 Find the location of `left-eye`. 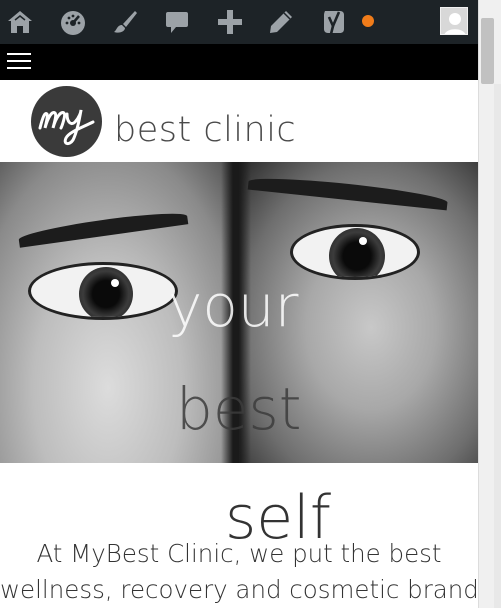

left-eye is located at coordinates (103, 291).